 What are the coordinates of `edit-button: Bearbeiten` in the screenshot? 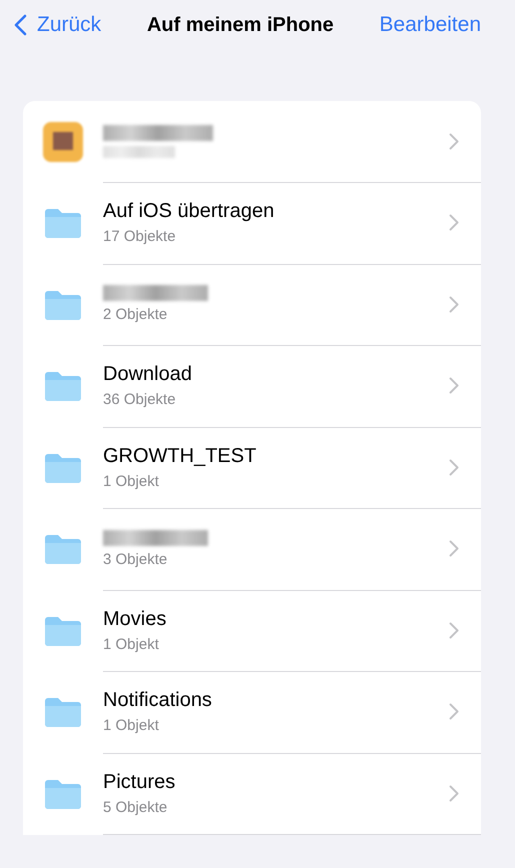 It's located at (430, 25).